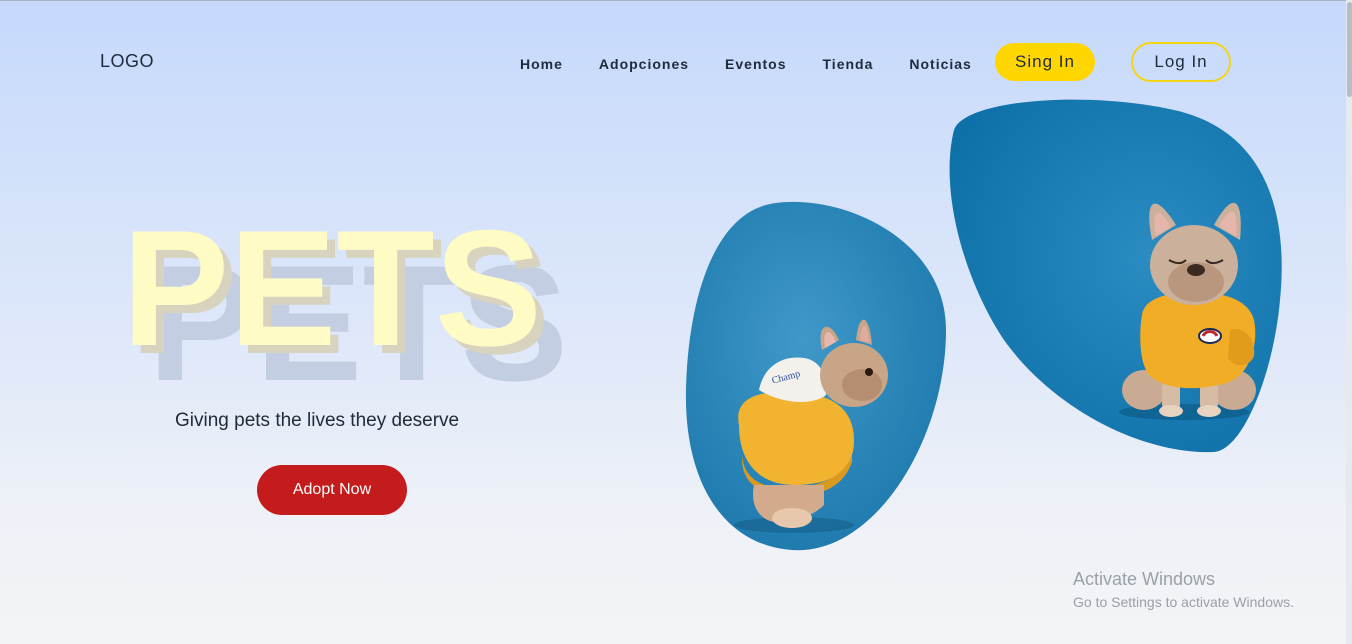  Describe the element at coordinates (1115, 276) in the screenshot. I see `dog-photo-right` at that location.